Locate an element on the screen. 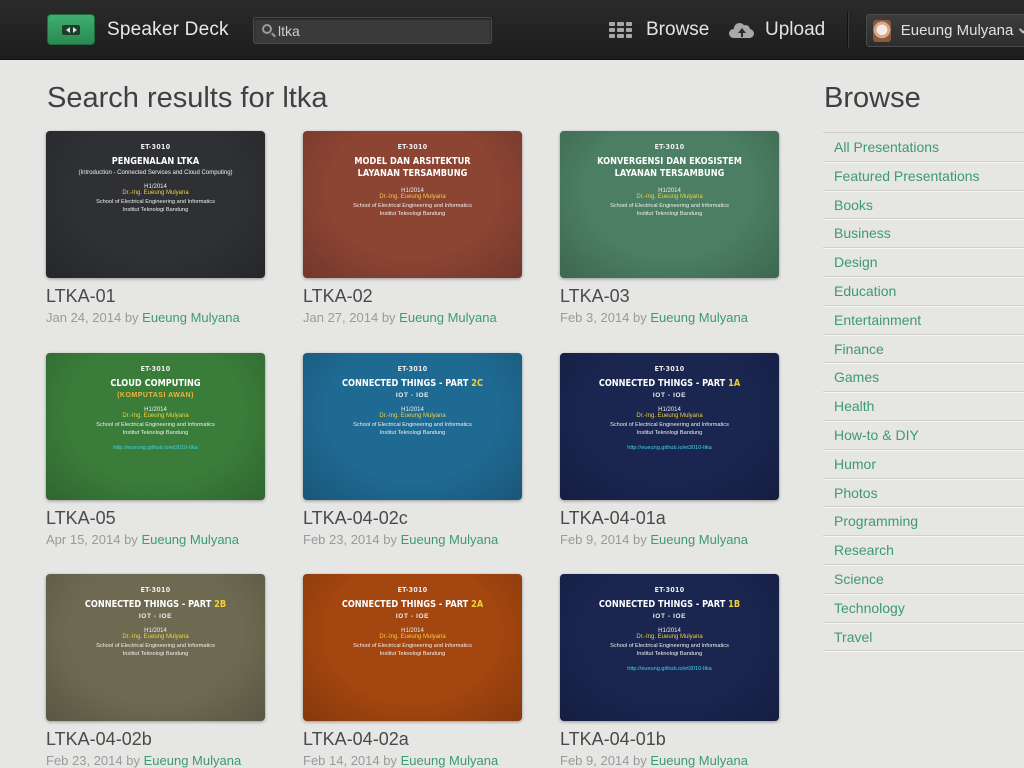 Image resolution: width=1024 pixels, height=768 pixels. slide-title: CONNECTED THINGS - PART 1B is located at coordinates (669, 604).